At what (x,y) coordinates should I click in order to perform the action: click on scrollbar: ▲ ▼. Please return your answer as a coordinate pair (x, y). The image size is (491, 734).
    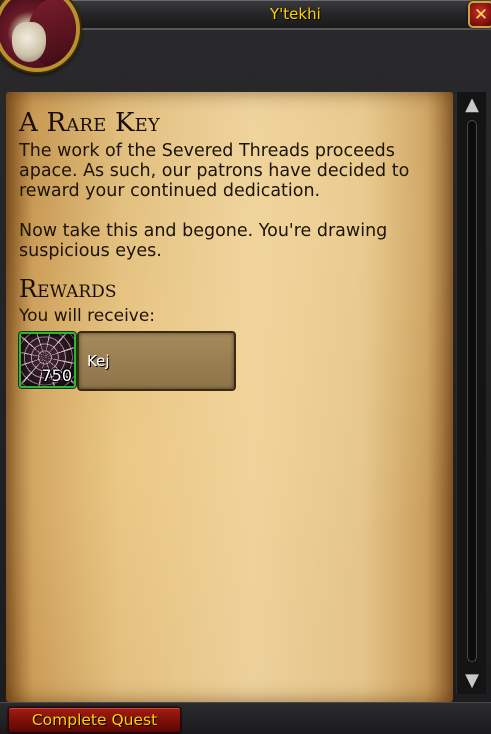
    Looking at the image, I should click on (471, 393).